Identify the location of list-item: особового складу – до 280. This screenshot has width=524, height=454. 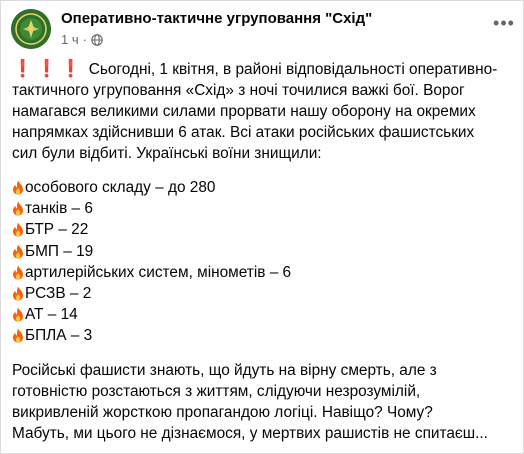
(264, 187).